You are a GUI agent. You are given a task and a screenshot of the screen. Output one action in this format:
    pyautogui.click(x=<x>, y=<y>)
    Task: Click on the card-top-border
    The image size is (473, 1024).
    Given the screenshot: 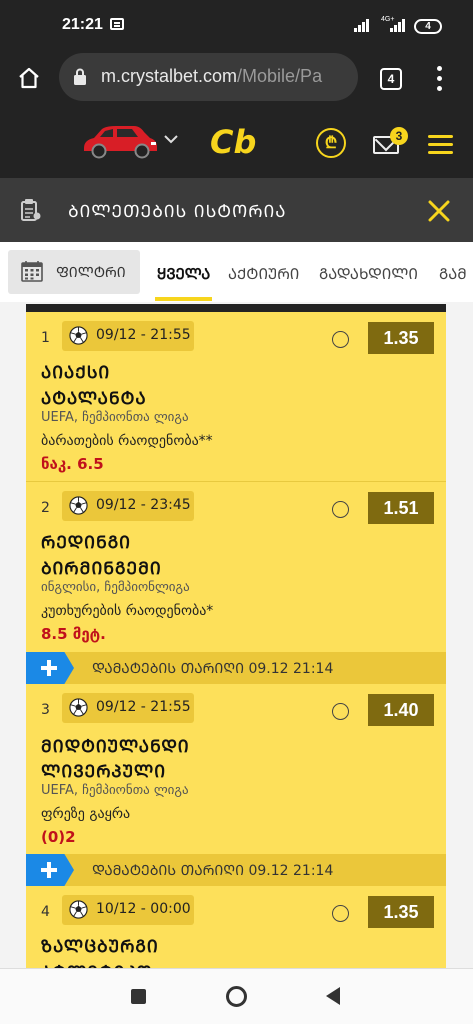 What is the action you would take?
    pyautogui.click(x=236, y=308)
    